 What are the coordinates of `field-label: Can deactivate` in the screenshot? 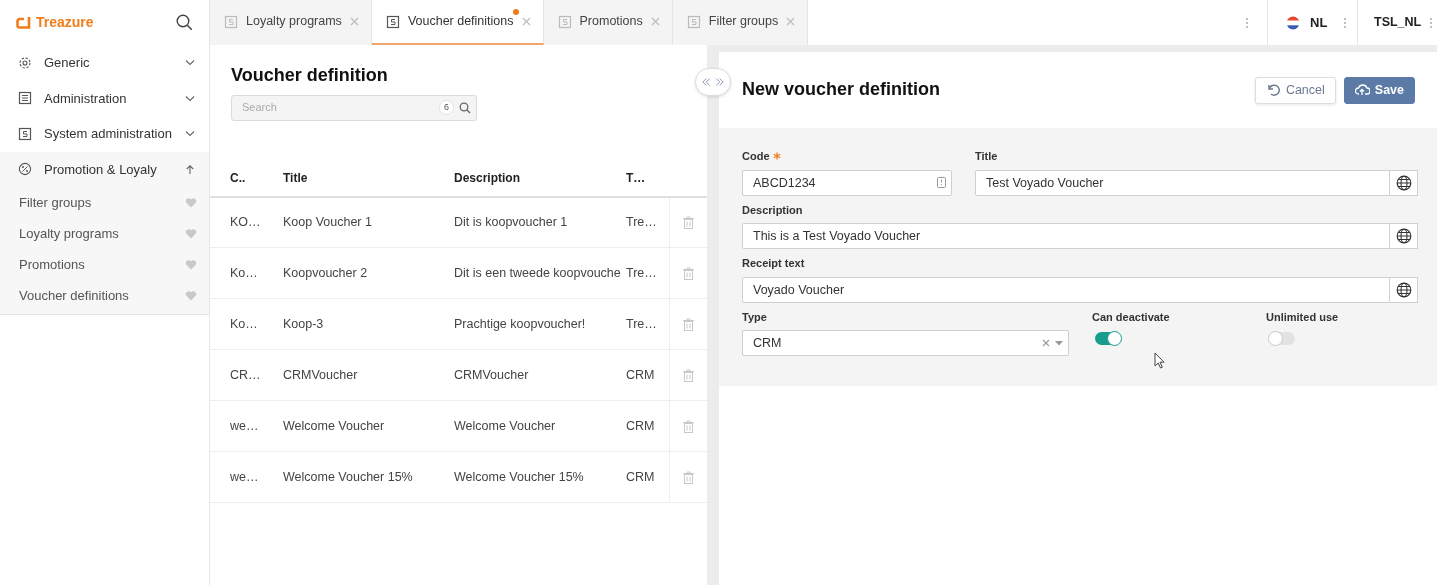 It's located at (1131, 317).